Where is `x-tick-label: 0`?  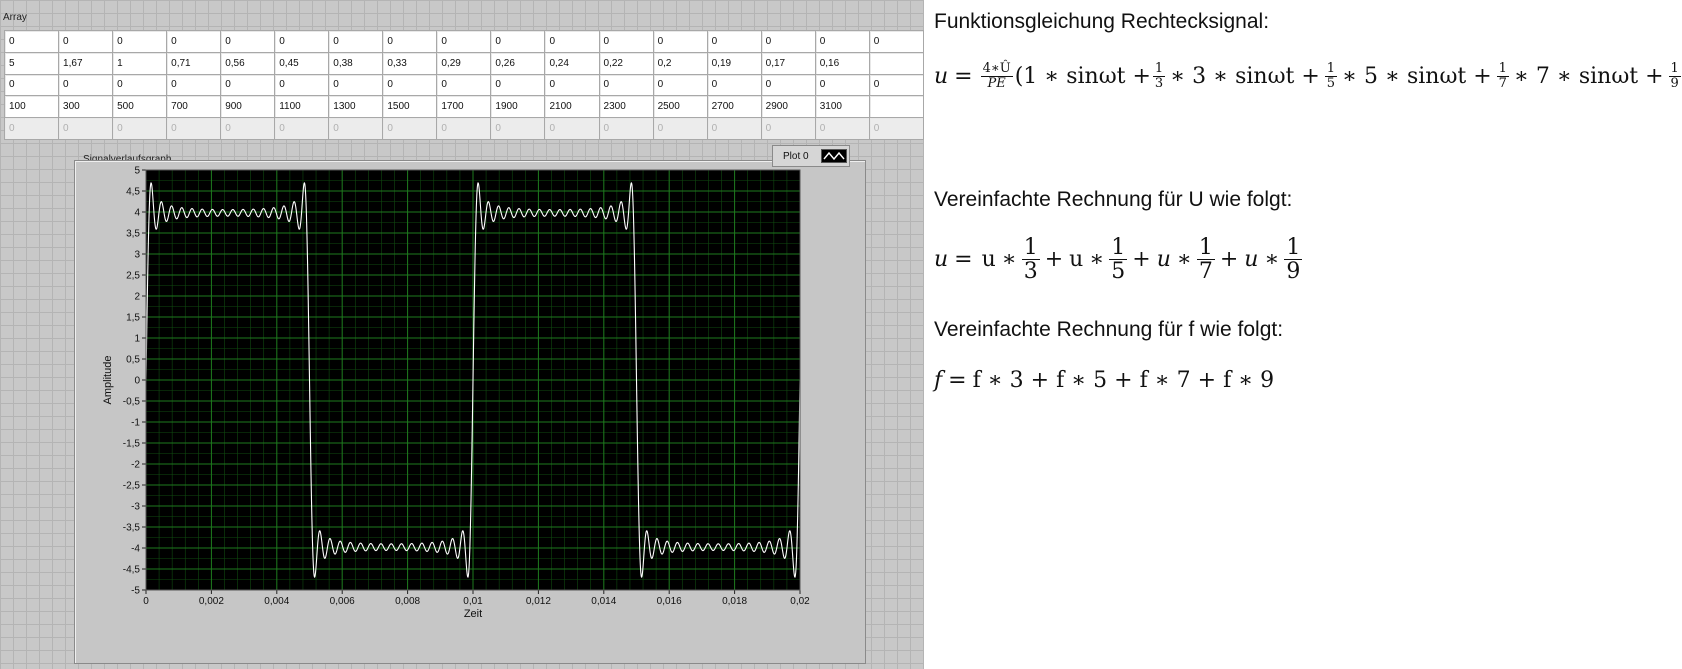
x-tick-label: 0 is located at coordinates (146, 601).